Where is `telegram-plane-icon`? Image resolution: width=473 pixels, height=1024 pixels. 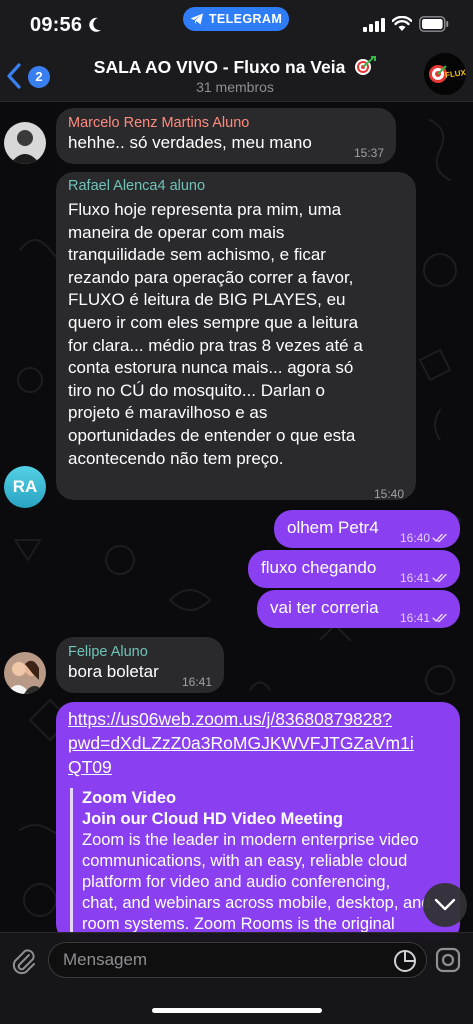
telegram-plane-icon is located at coordinates (196, 19).